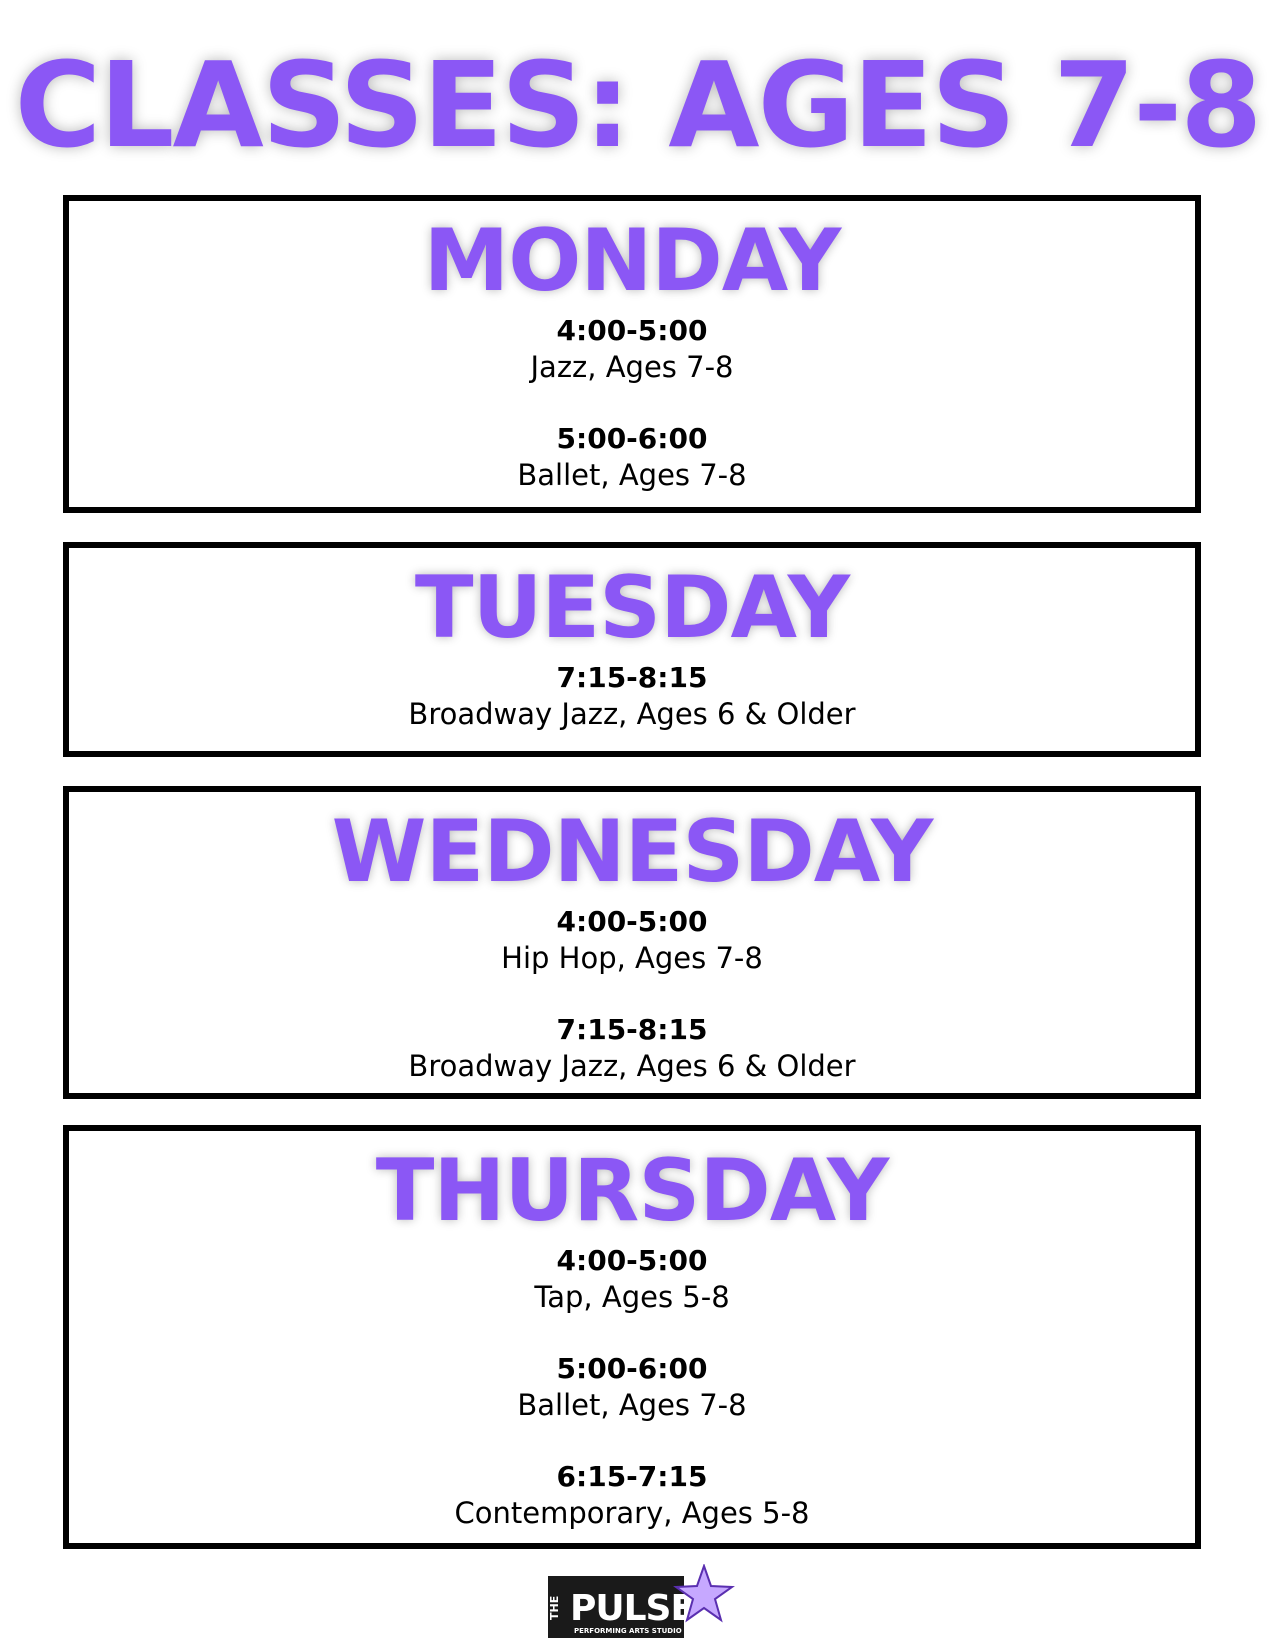 This screenshot has width=1275, height=1650. I want to click on session-description: Hip Hop, Ages 7-8, so click(632, 958).